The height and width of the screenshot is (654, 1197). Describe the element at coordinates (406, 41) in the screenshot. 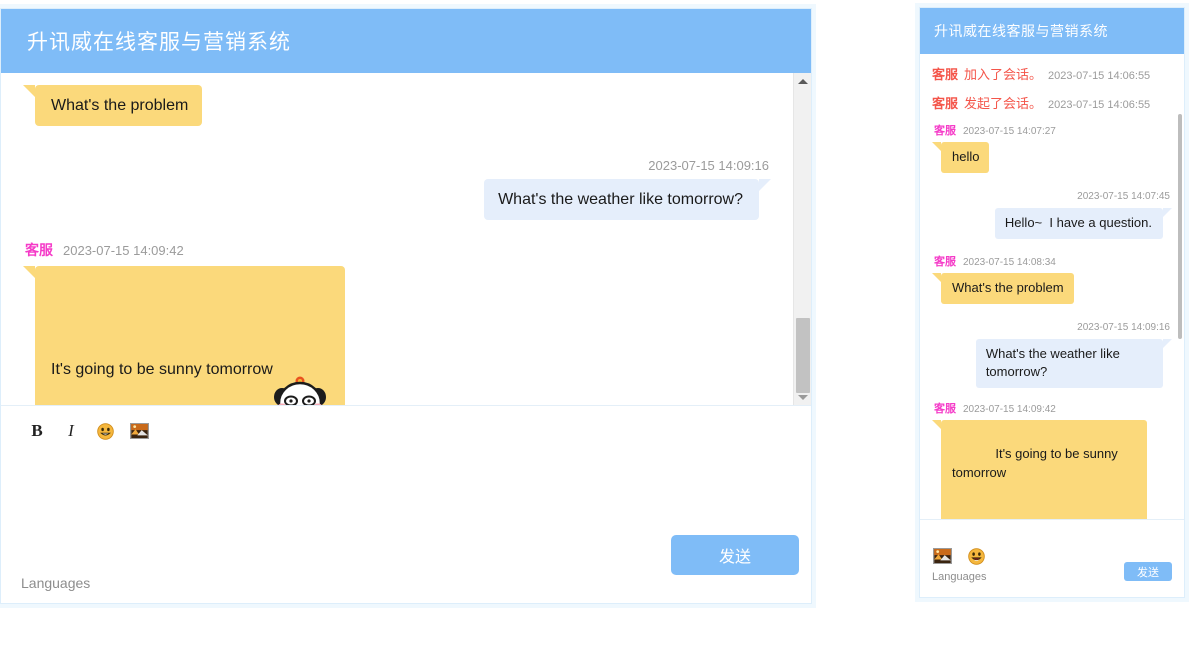

I see `desktop-header: 升讯威在线客服与营销系统` at that location.